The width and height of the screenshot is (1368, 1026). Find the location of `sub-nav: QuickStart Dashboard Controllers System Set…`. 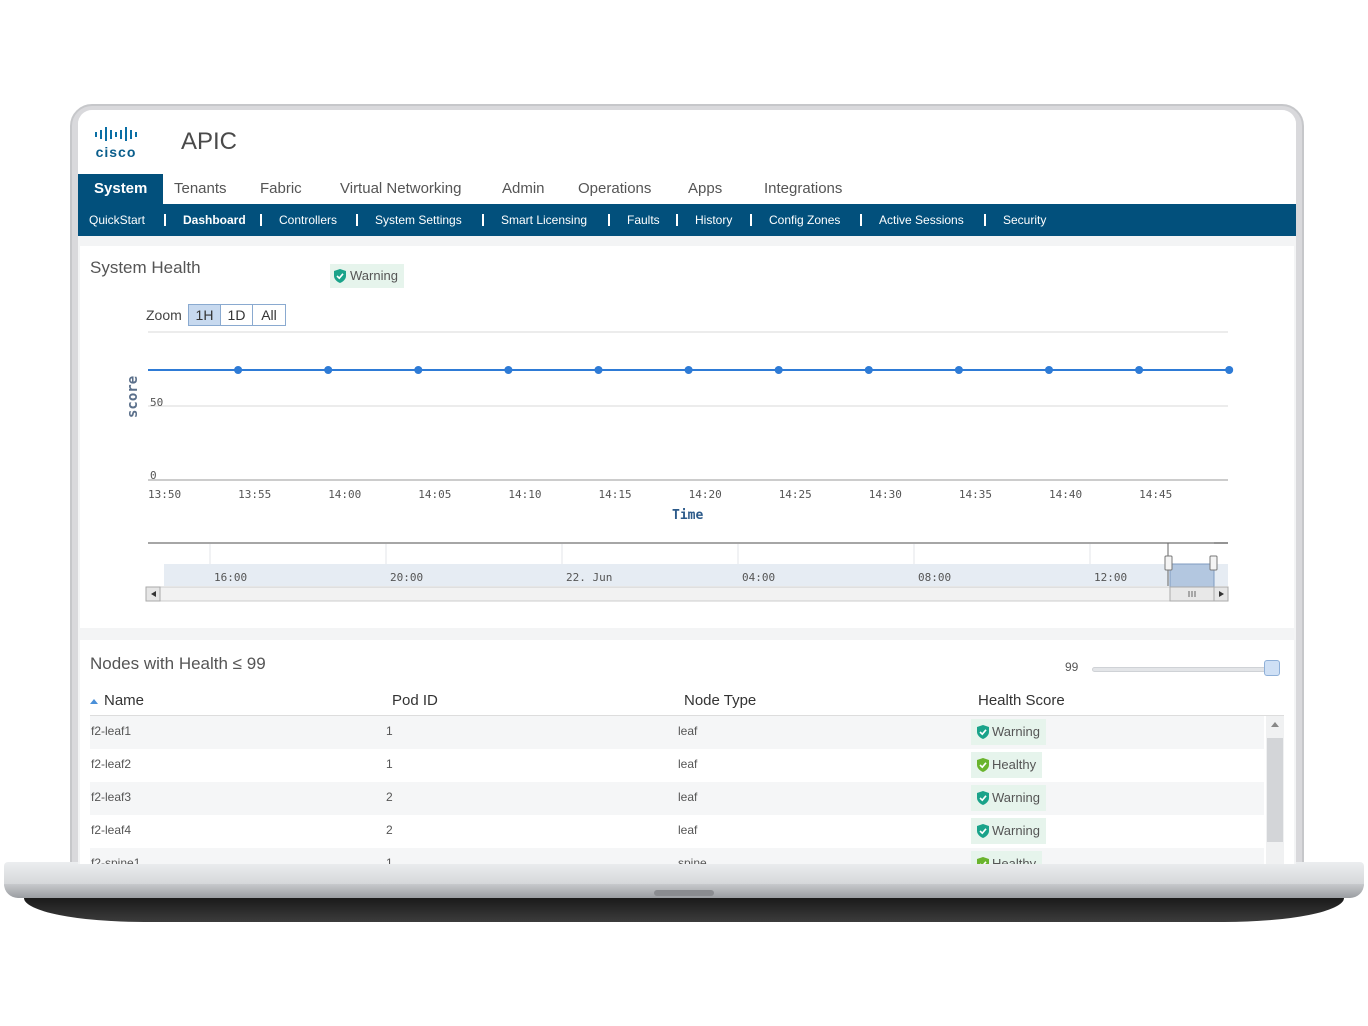

sub-nav: QuickStart Dashboard Controllers System Set… is located at coordinates (687, 220).